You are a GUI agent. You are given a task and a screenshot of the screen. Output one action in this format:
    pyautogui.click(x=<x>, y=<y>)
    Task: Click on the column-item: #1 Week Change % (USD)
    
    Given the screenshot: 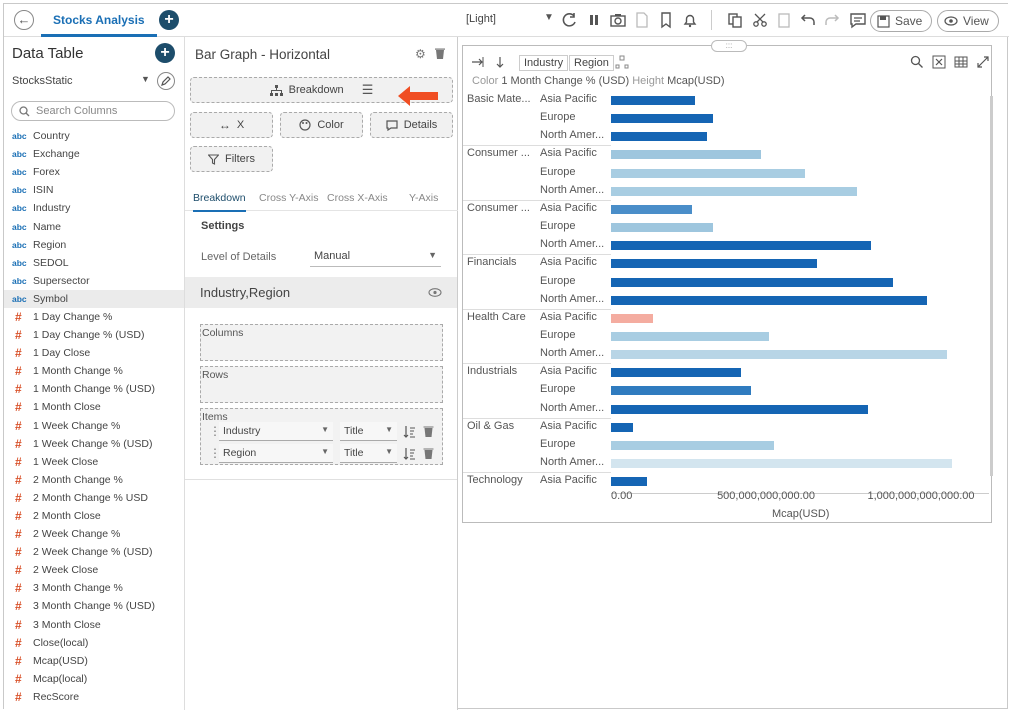 What is the action you would take?
    pyautogui.click(x=94, y=444)
    